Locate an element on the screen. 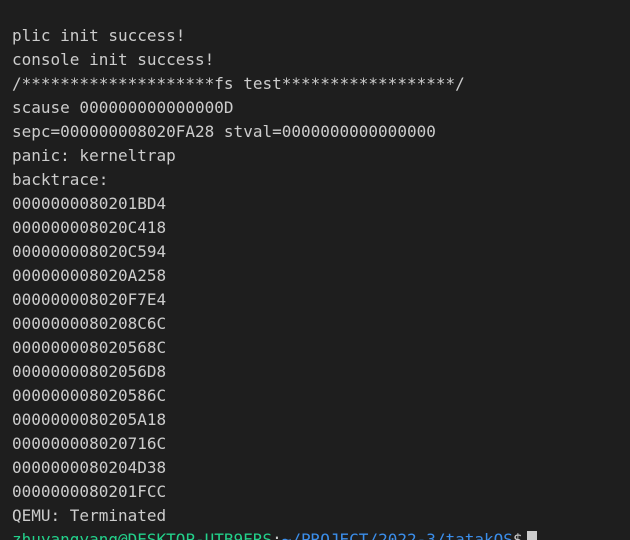 Image resolution: width=630 pixels, height=540 pixels. output-line: scause 000000000000000D is located at coordinates (123, 107).